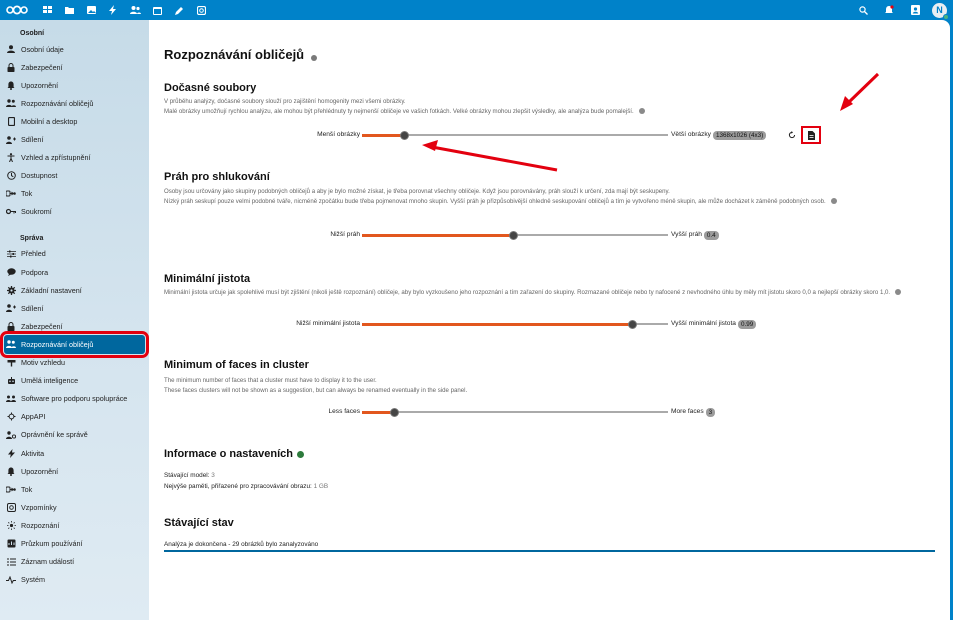  What do you see at coordinates (11, 417) in the screenshot?
I see `gear-small-icon` at bounding box center [11, 417].